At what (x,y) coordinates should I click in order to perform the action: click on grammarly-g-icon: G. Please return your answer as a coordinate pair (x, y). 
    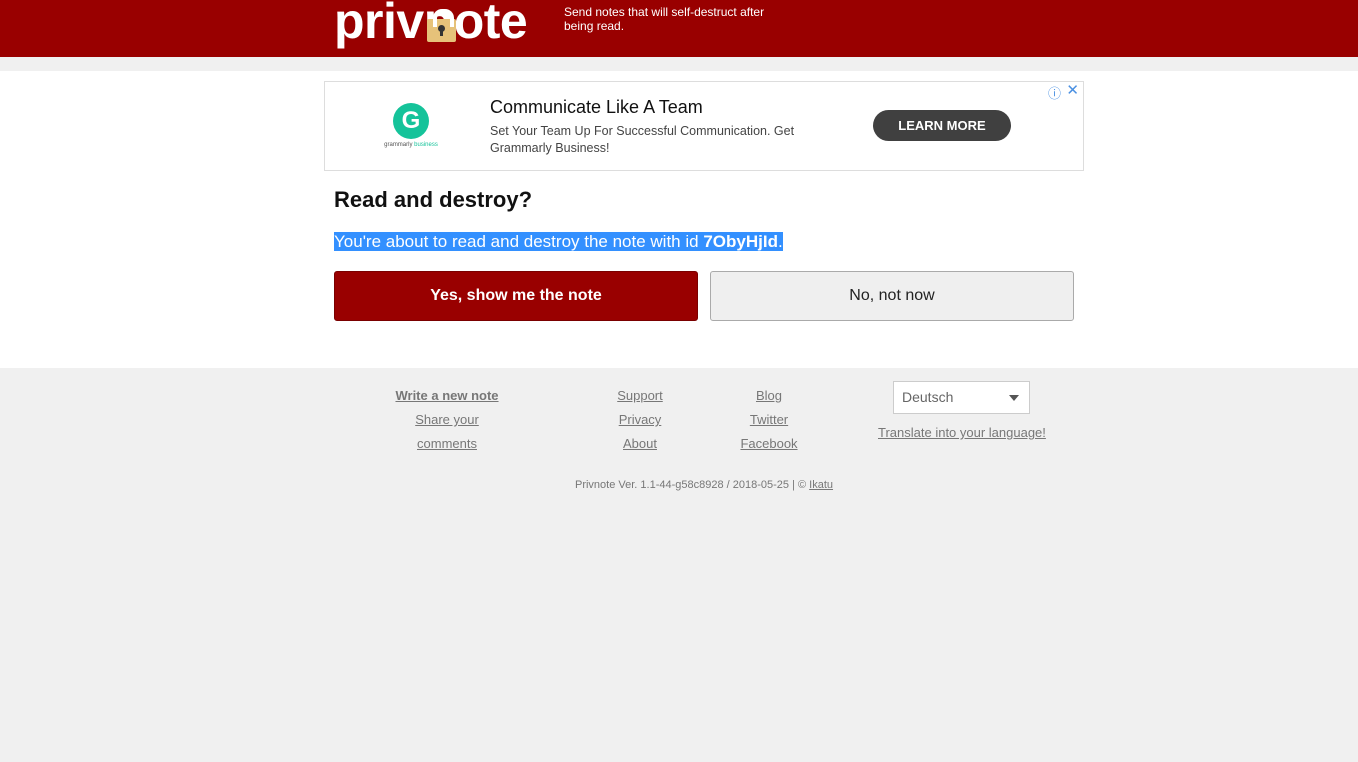
    Looking at the image, I should click on (411, 121).